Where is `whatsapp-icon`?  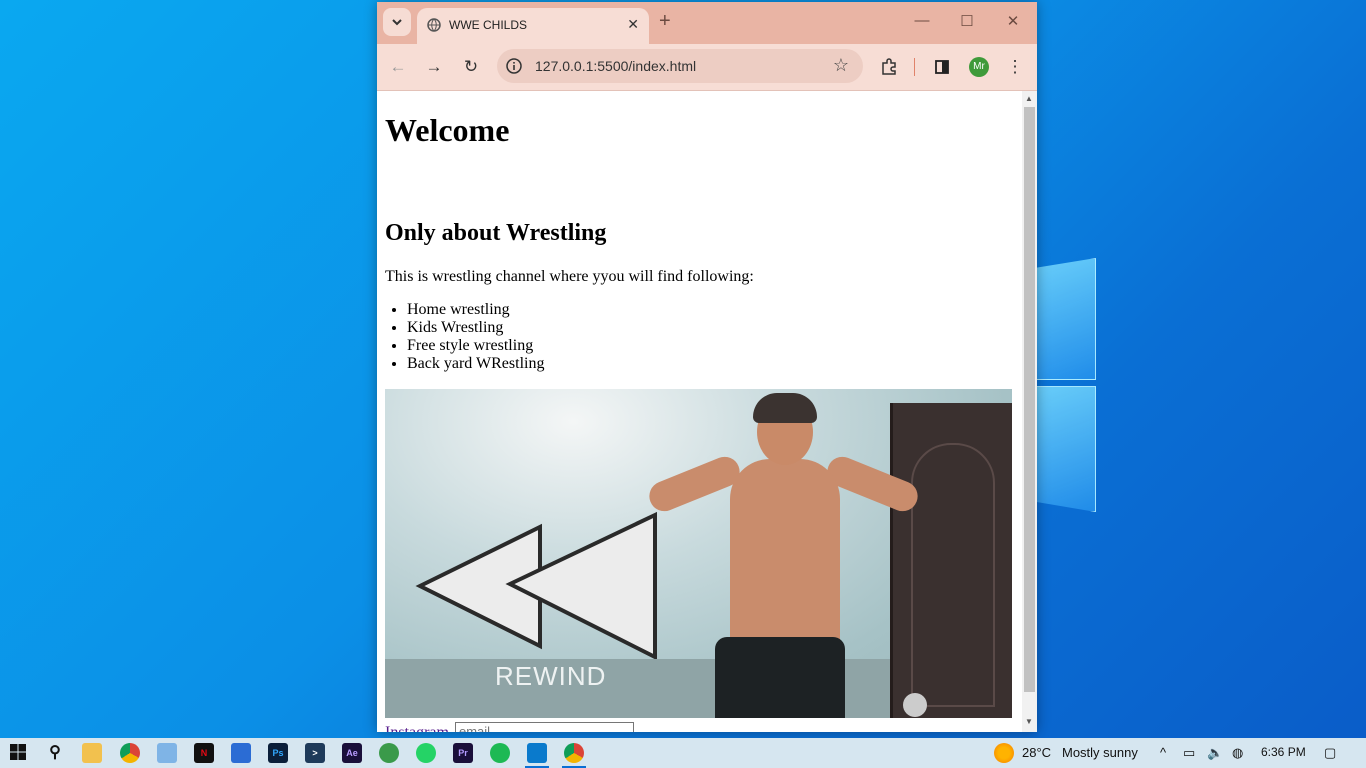 whatsapp-icon is located at coordinates (426, 753).